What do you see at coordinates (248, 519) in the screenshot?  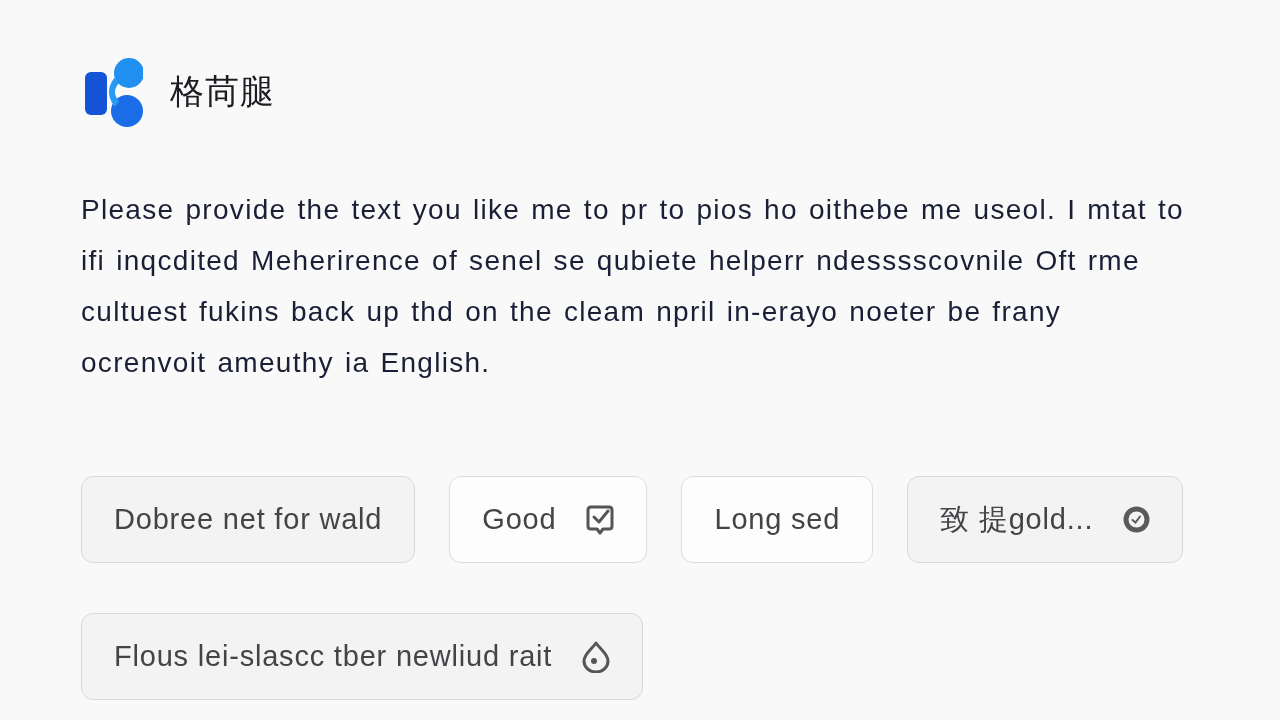 I see `suggestion-button: Dobree net for wald` at bounding box center [248, 519].